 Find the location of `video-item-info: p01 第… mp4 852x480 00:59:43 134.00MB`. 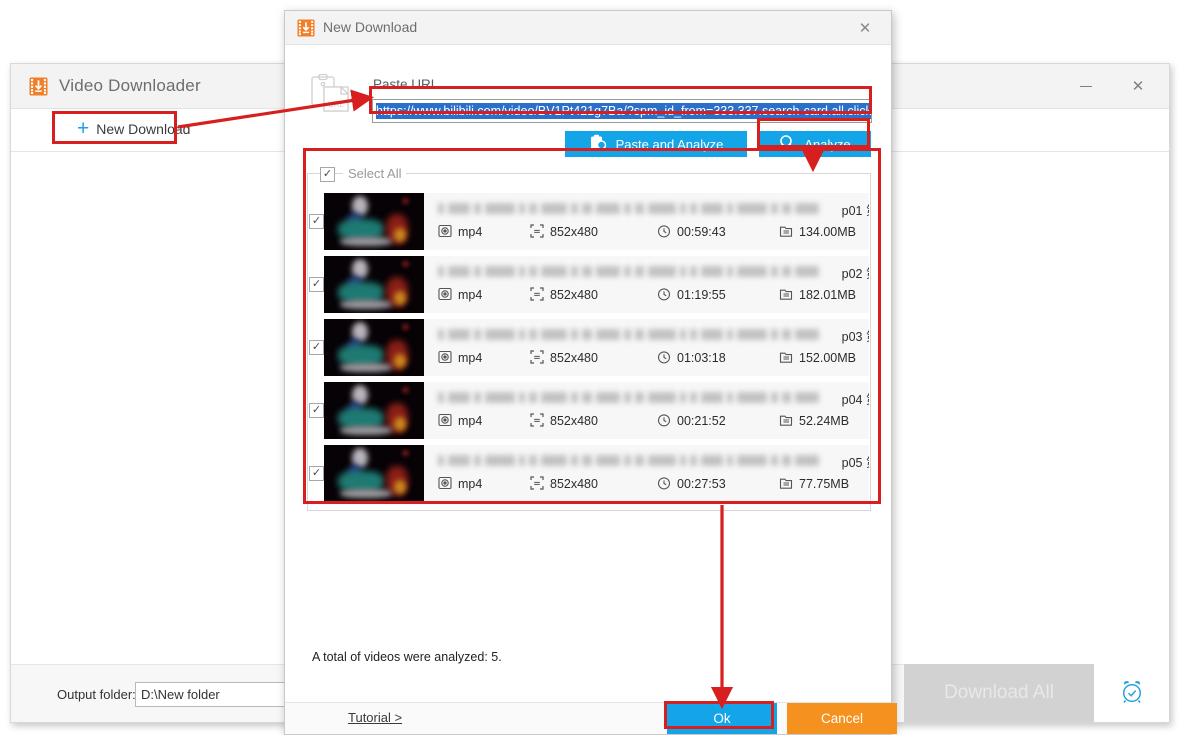

video-item-info: p01 第… mp4 852x480 00:59:43 134.00MB is located at coordinates (646, 221).